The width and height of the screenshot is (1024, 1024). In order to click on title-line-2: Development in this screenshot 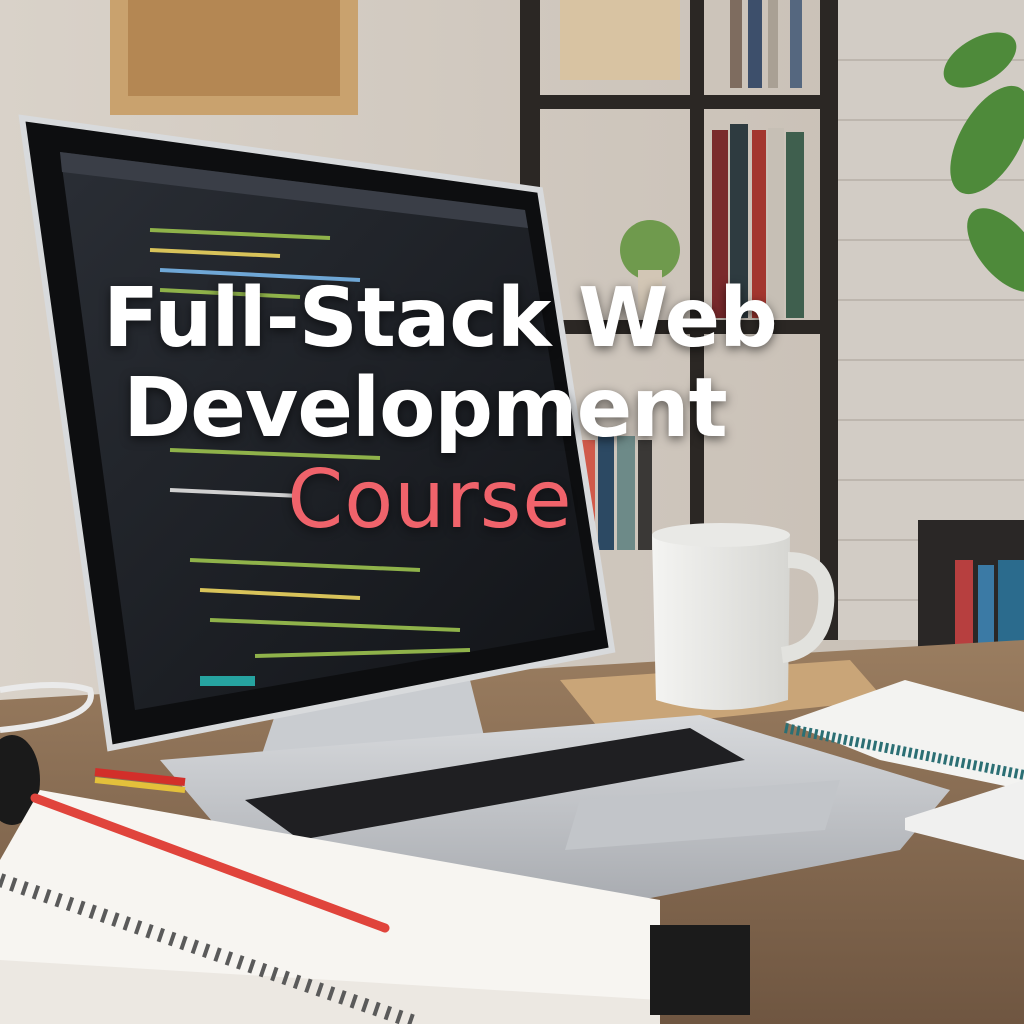, I will do `click(425, 408)`.